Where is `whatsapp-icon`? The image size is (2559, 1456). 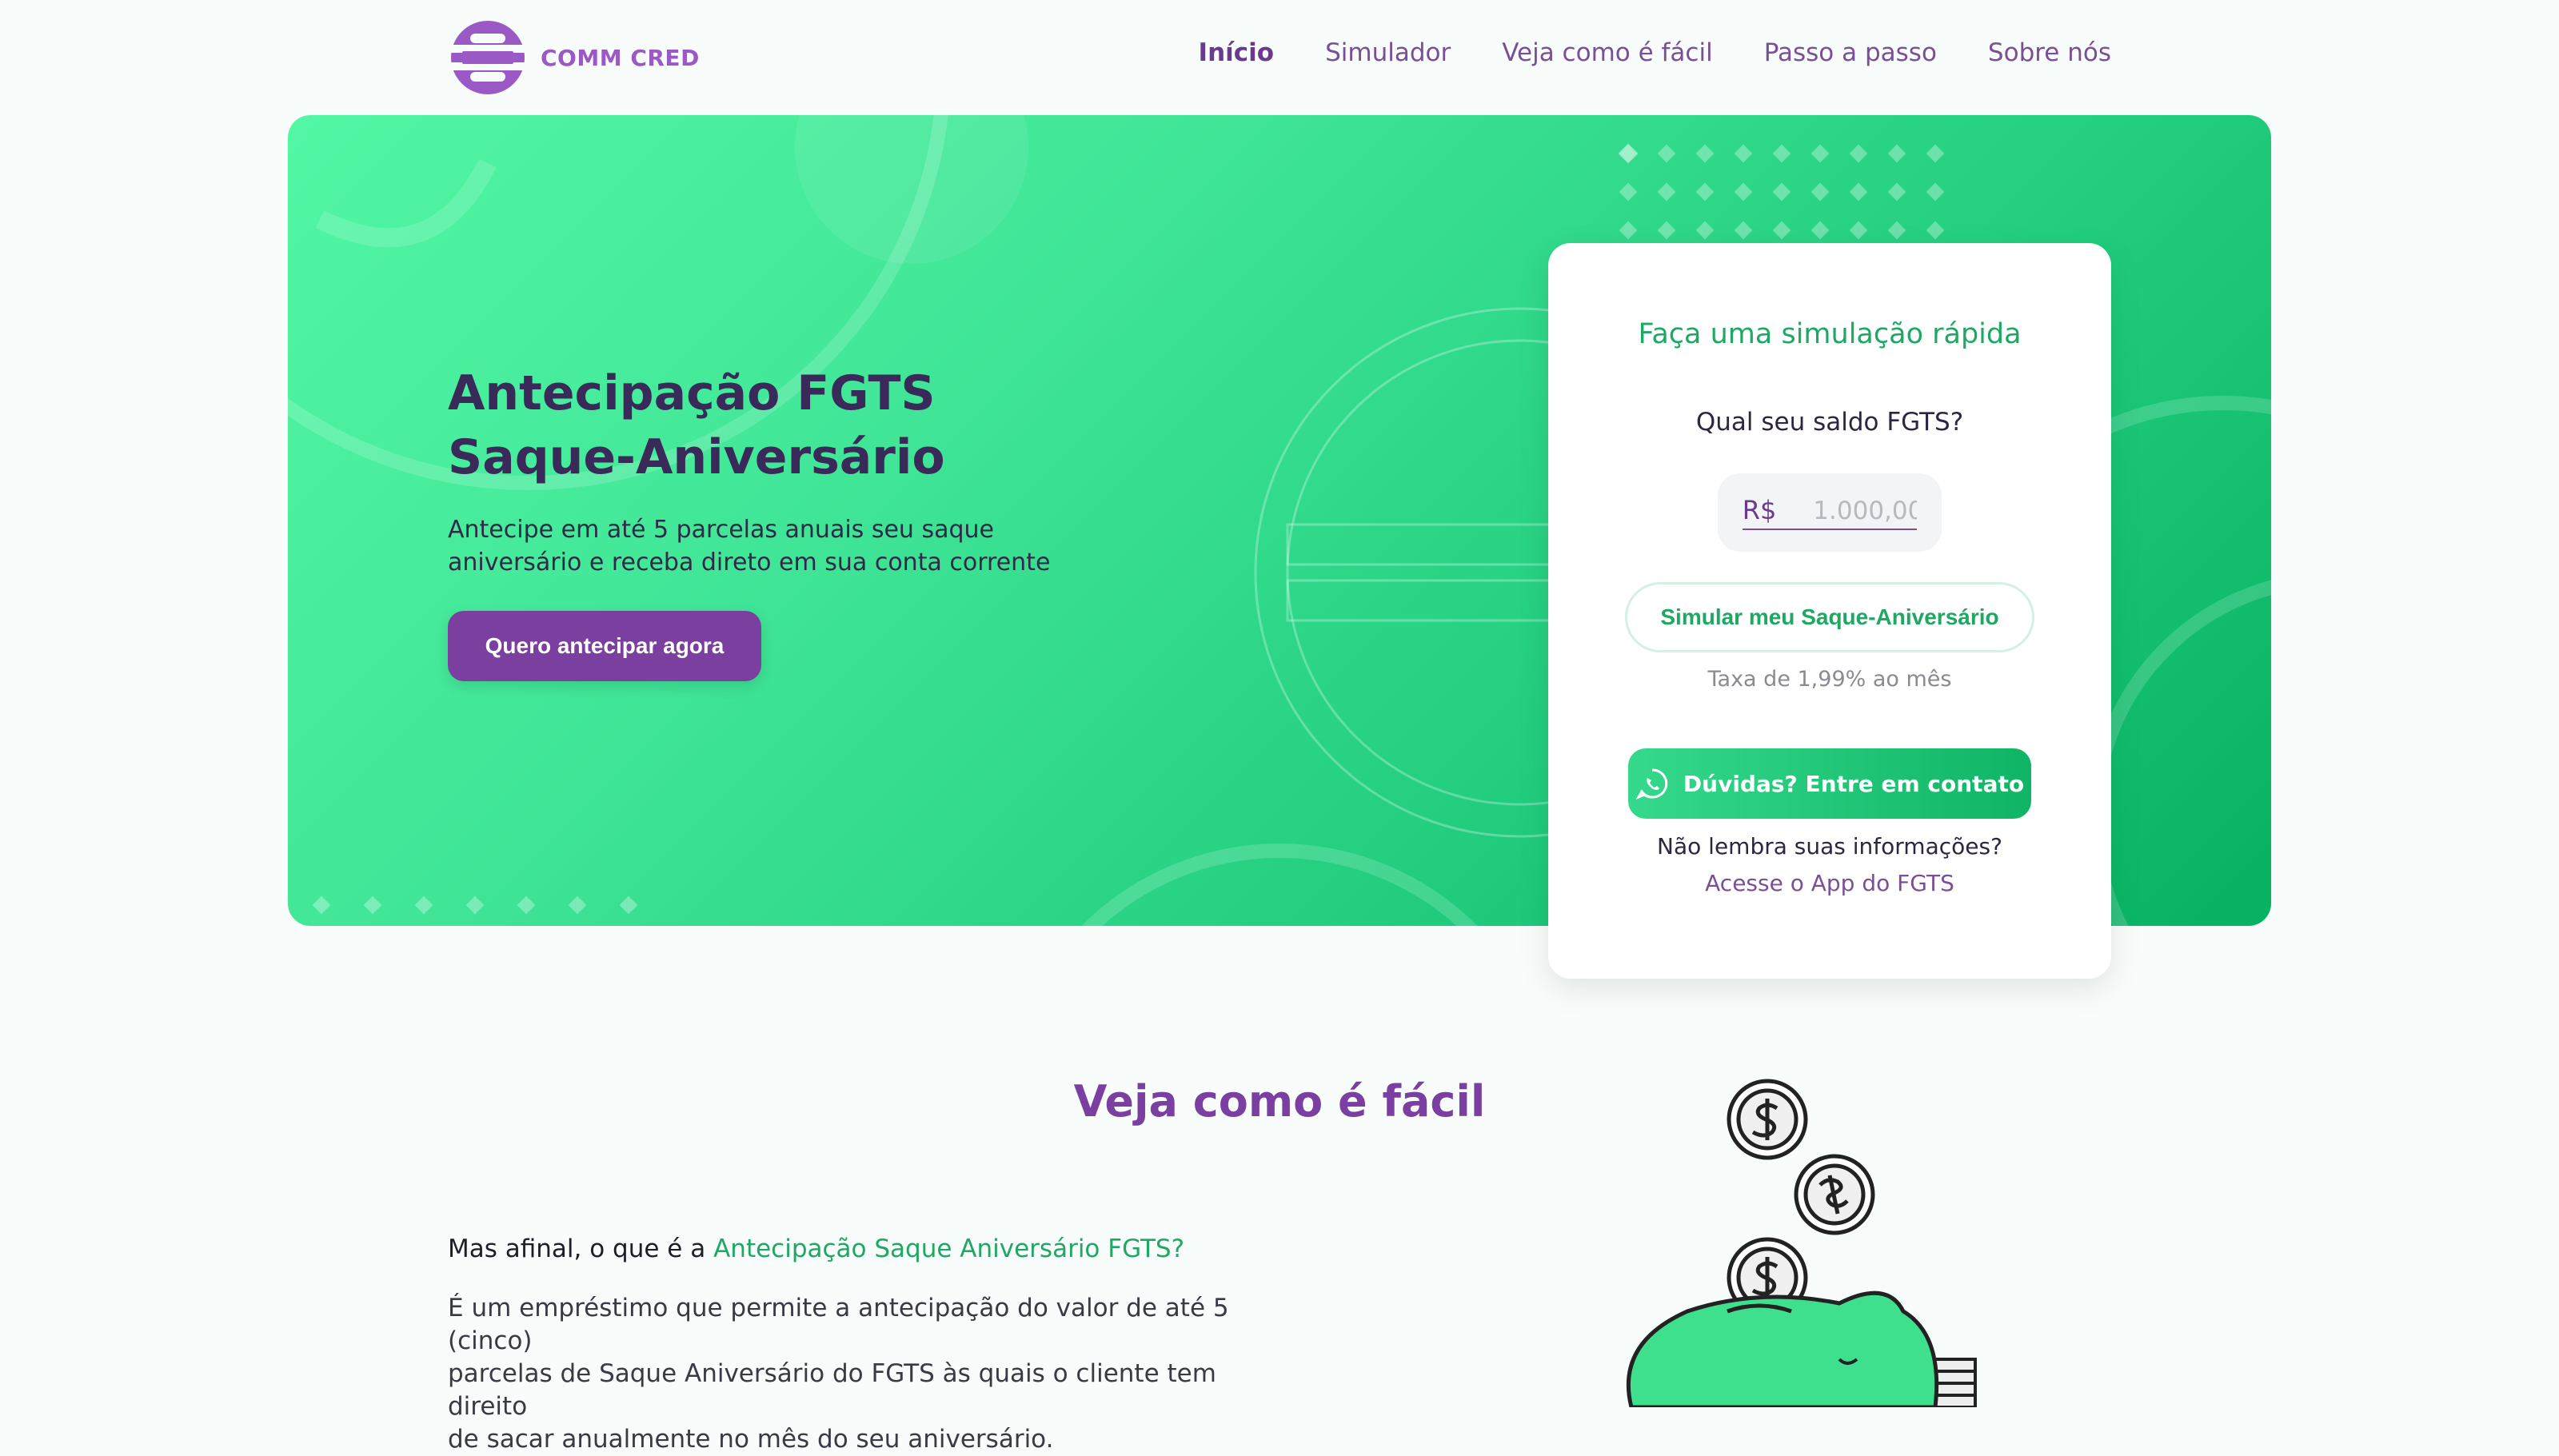 whatsapp-icon is located at coordinates (1651, 784).